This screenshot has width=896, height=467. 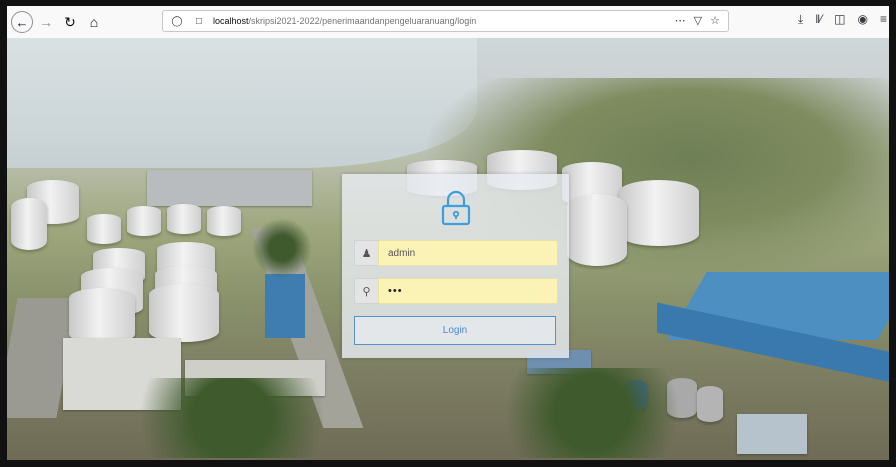 What do you see at coordinates (800, 19) in the screenshot?
I see `download-icon: ⤓` at bounding box center [800, 19].